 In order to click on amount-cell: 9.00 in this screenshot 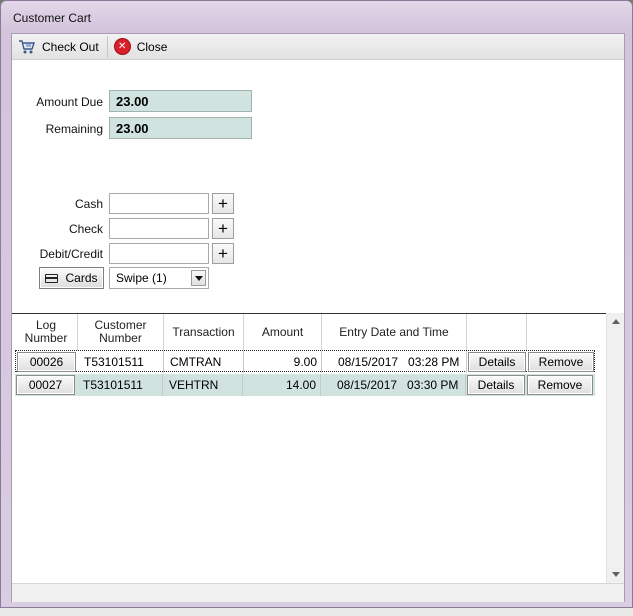, I will do `click(283, 362)`.